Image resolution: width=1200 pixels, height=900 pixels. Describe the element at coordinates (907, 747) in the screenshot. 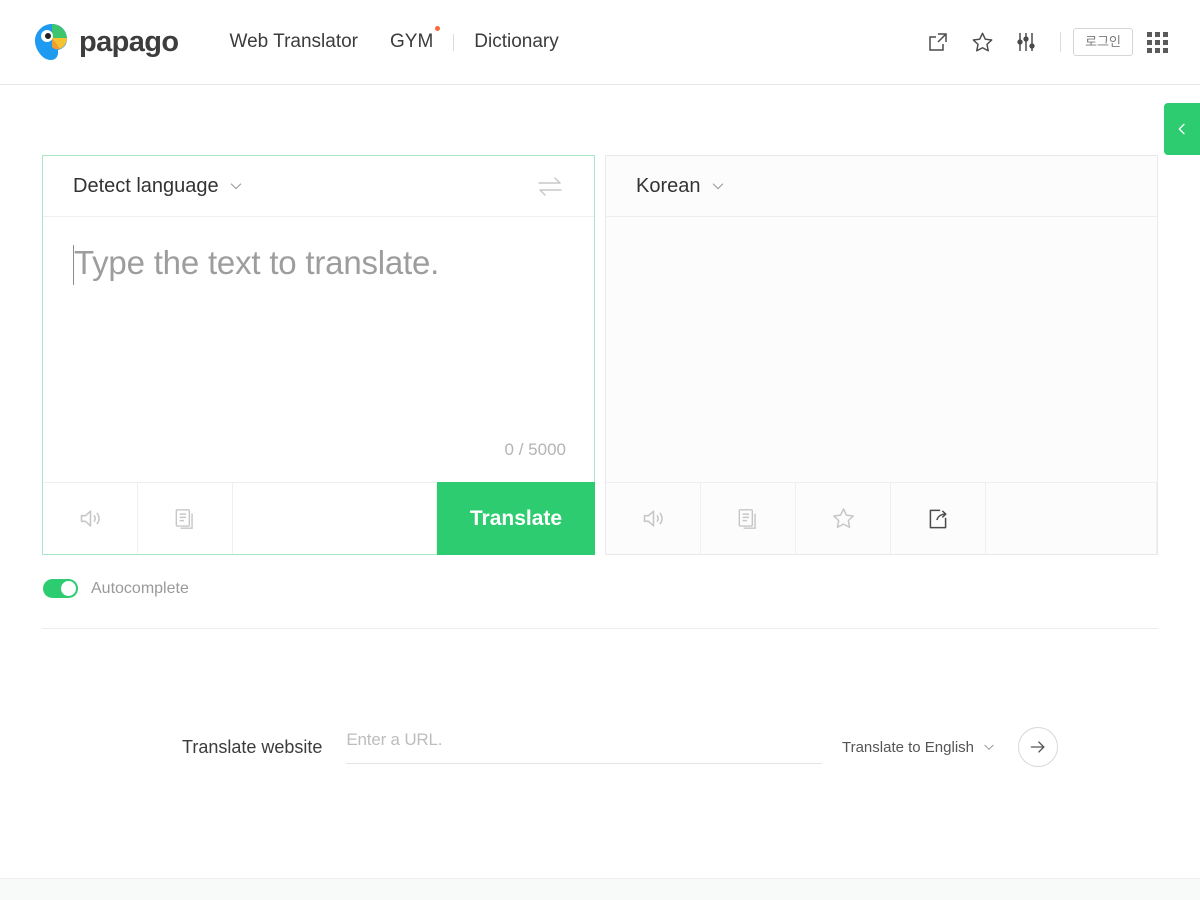

I see `website-target-language-label: Translate to English` at that location.